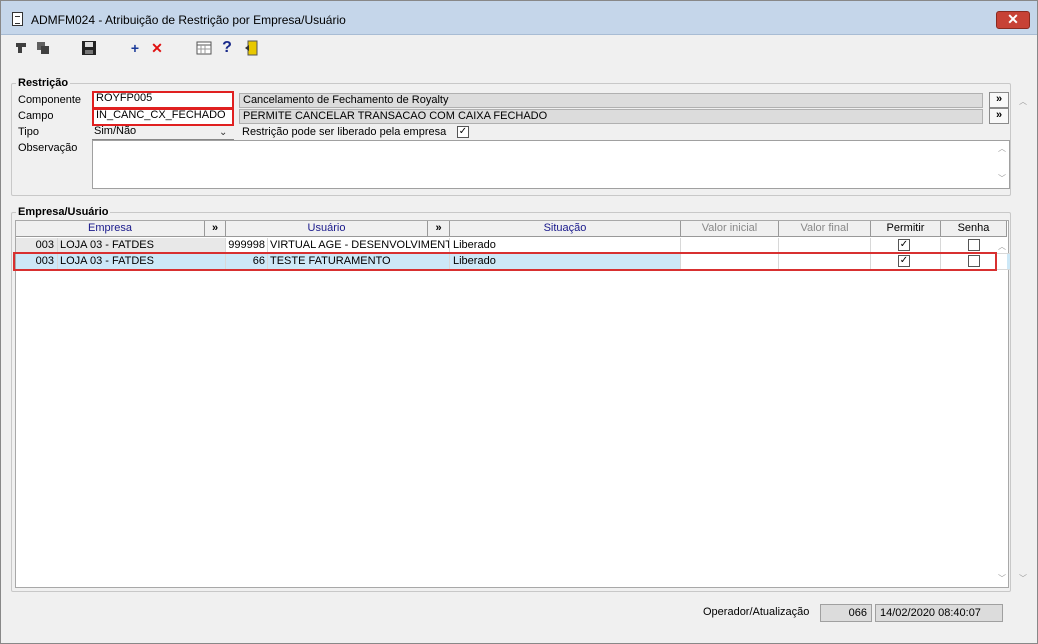 The image size is (1038, 644). I want to click on componente-description: Cancelamento de Fechamento de Royalty, so click(611, 100).